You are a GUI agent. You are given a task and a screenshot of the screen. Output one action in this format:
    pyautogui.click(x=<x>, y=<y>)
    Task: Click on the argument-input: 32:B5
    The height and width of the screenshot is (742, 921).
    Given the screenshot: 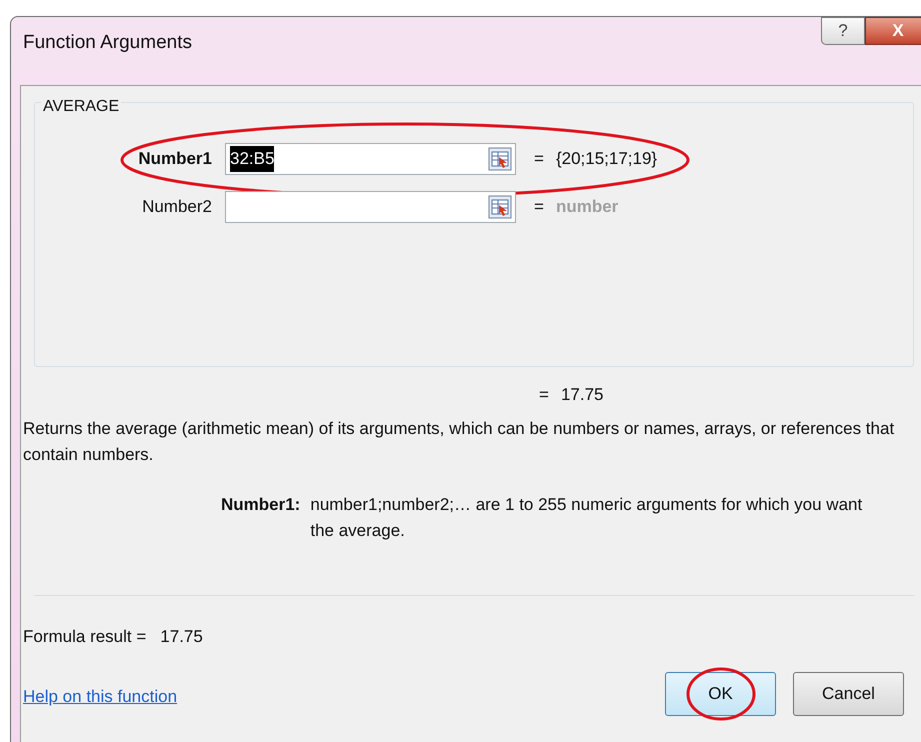 What is the action you would take?
    pyautogui.click(x=370, y=159)
    